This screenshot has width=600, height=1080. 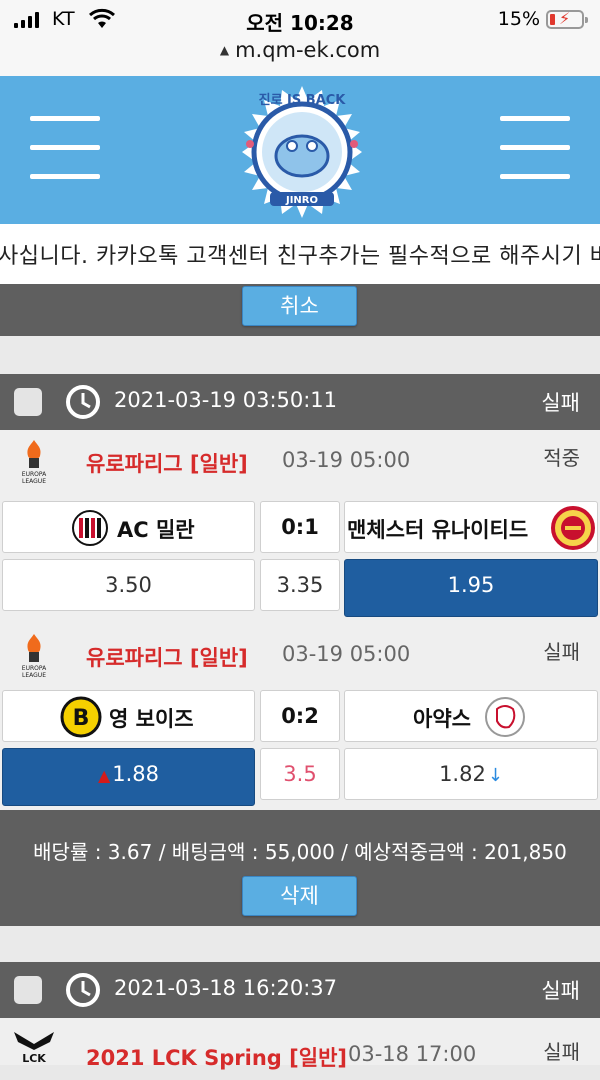 I want to click on bet-games: LCK 2021 LCK Spring [일반] 03-18 17:00 실패, so click(x=300, y=1044).